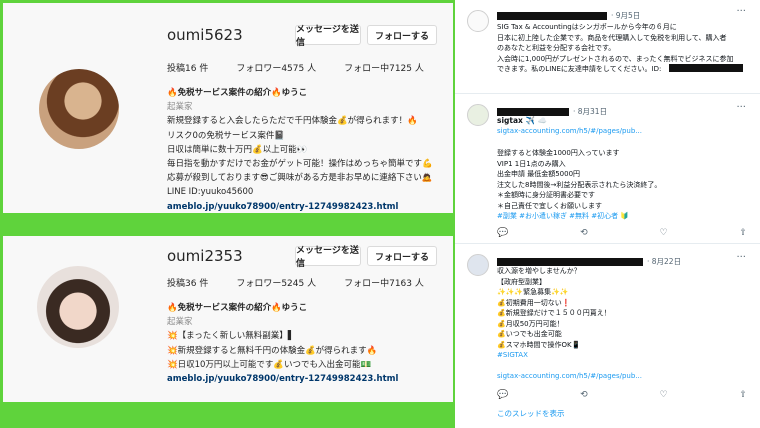  What do you see at coordinates (563, 216) in the screenshot?
I see `hashtags: #副業 #お小遣い稼ぎ #無料 #初心者 🔰` at bounding box center [563, 216].